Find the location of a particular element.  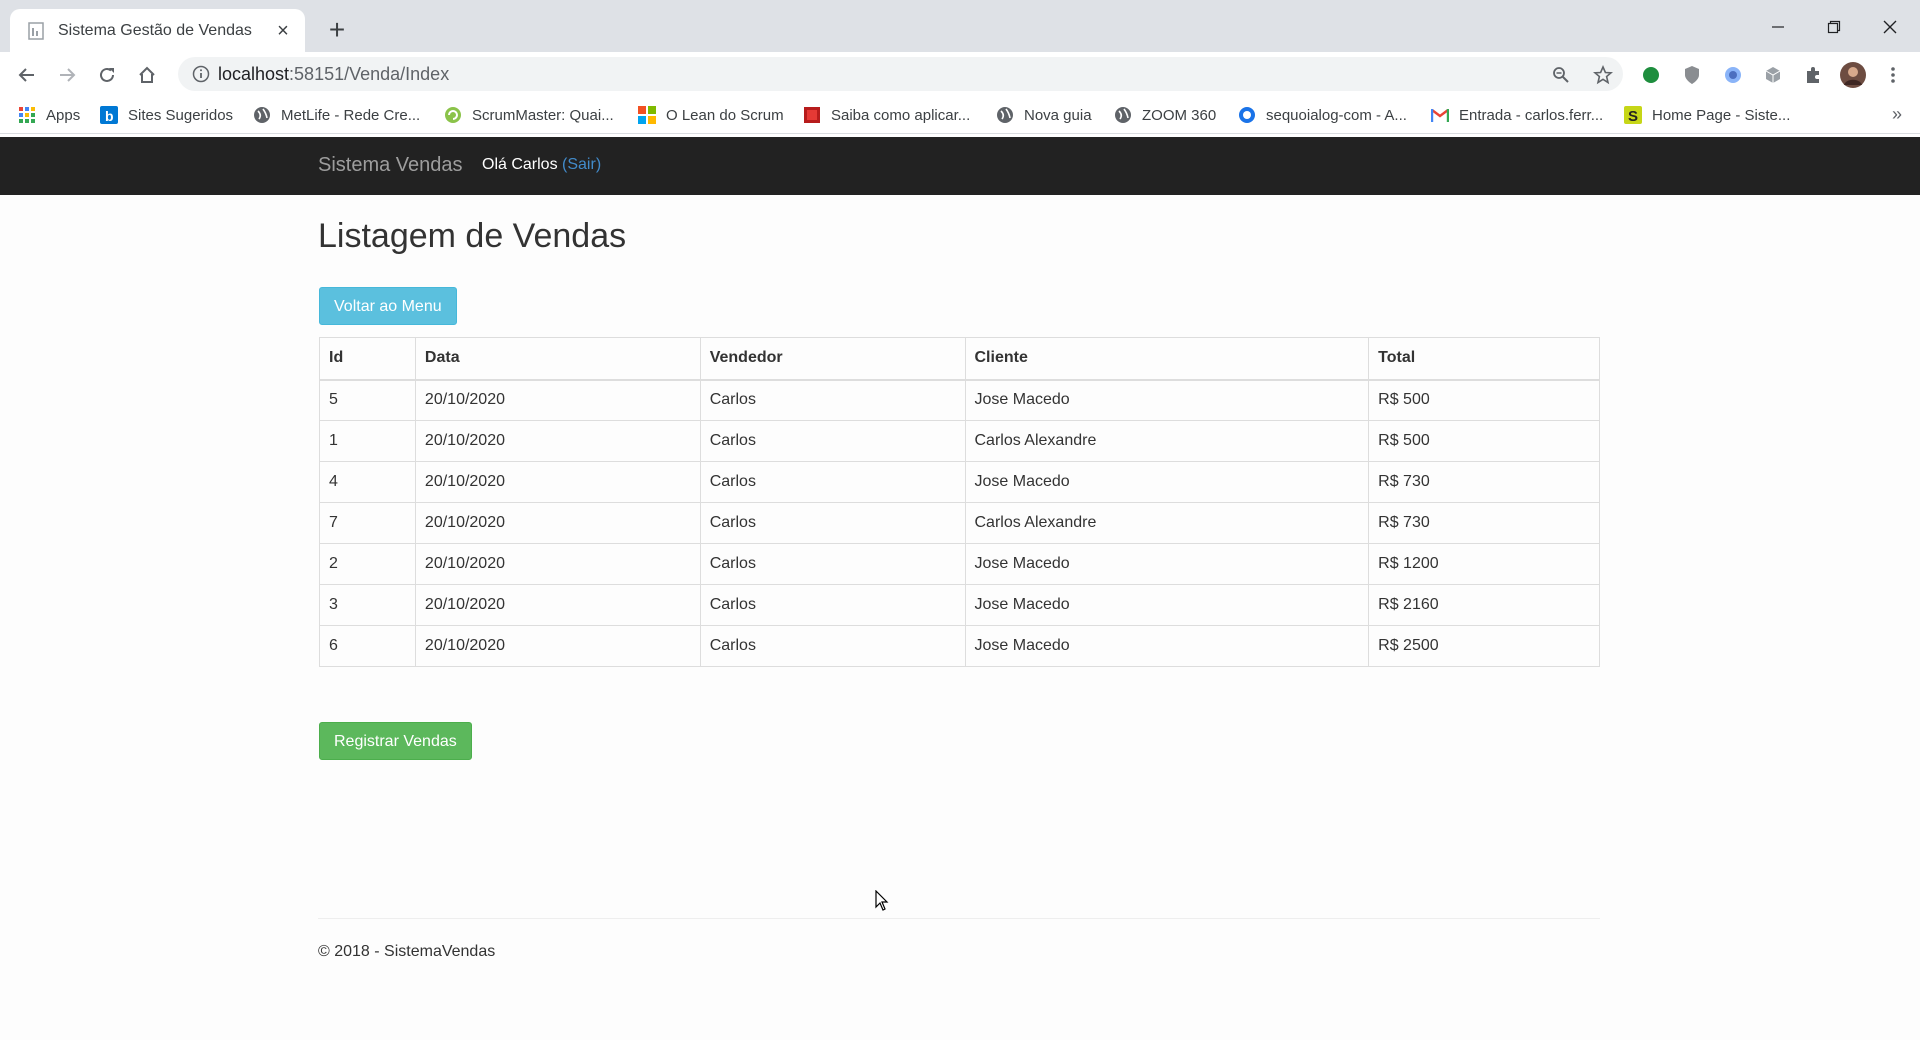

logout-link: (Sair) is located at coordinates (581, 164).